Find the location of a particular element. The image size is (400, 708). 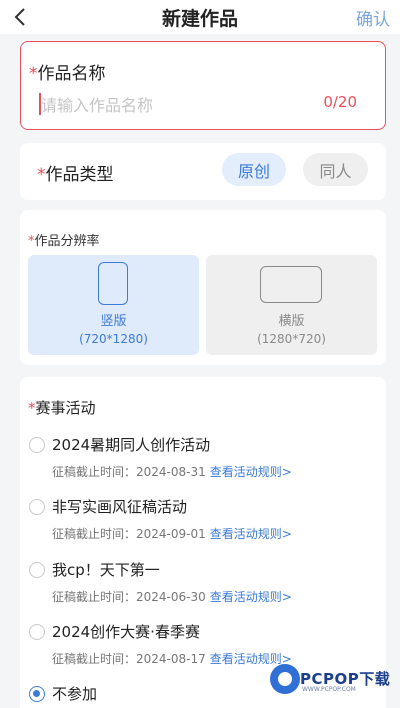

event-none-title: 不参加 is located at coordinates (75, 694).